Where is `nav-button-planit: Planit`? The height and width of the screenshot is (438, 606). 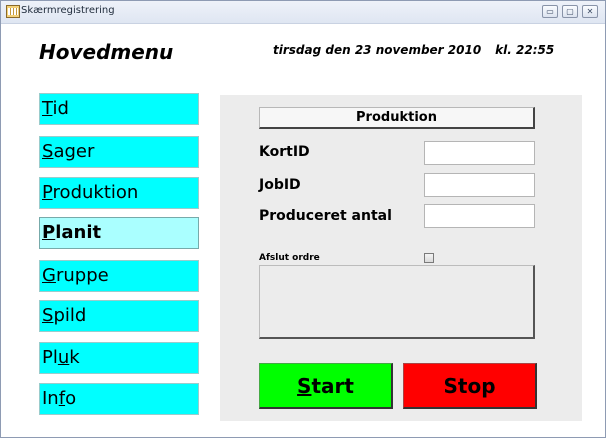
nav-button-planit: Planit is located at coordinates (119, 233).